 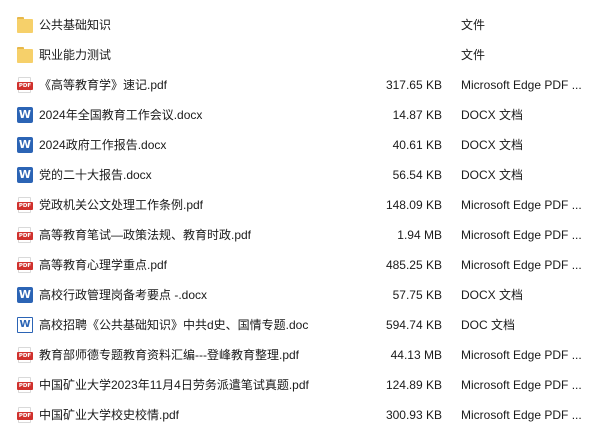 I want to click on file-name: 职业能力测试, so click(x=75, y=55).